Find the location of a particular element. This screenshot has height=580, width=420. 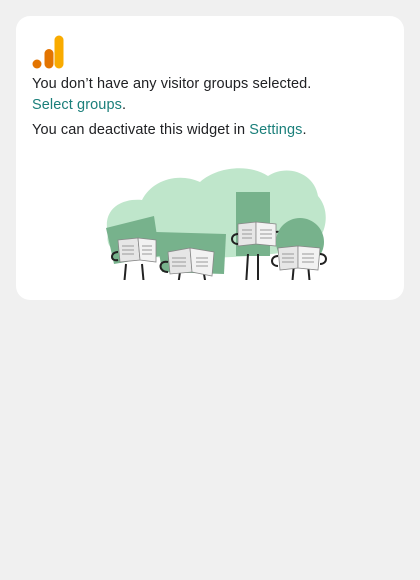

select-groups-link: Select groups is located at coordinates (77, 105).